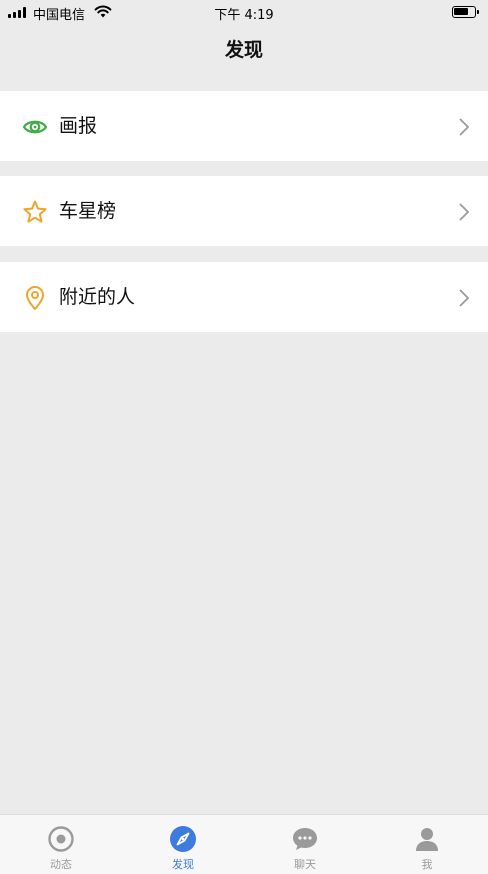 The image size is (488, 874). What do you see at coordinates (427, 864) in the screenshot?
I see `tab-label: 我` at bounding box center [427, 864].